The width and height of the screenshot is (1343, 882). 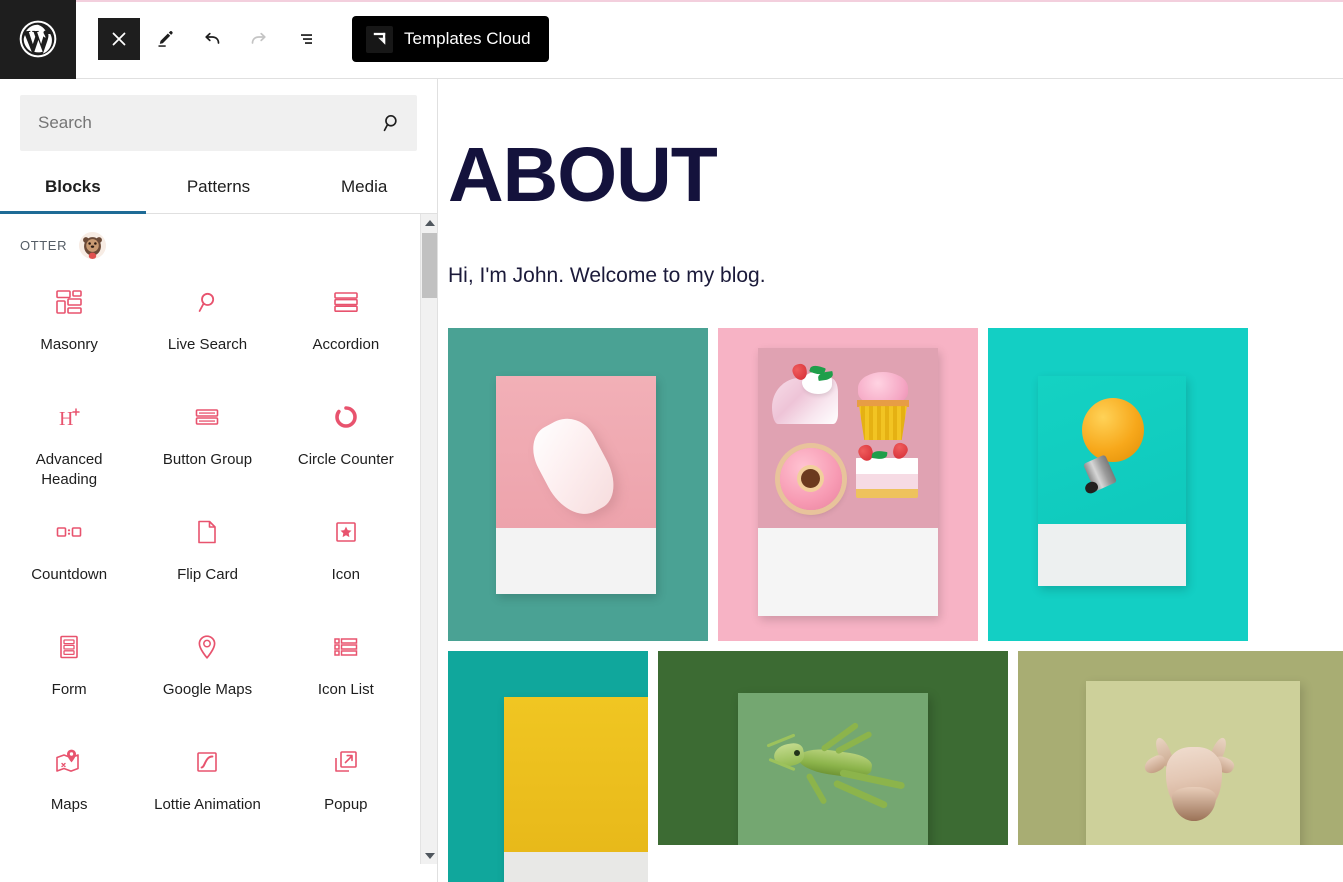 I want to click on gallery-image-felt-desserts, so click(x=848, y=485).